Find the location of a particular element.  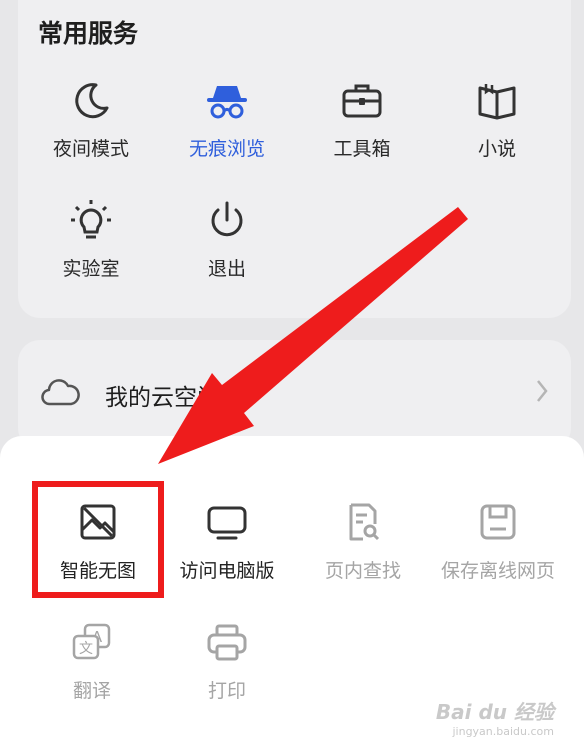

page-search-icon is located at coordinates (364, 522).